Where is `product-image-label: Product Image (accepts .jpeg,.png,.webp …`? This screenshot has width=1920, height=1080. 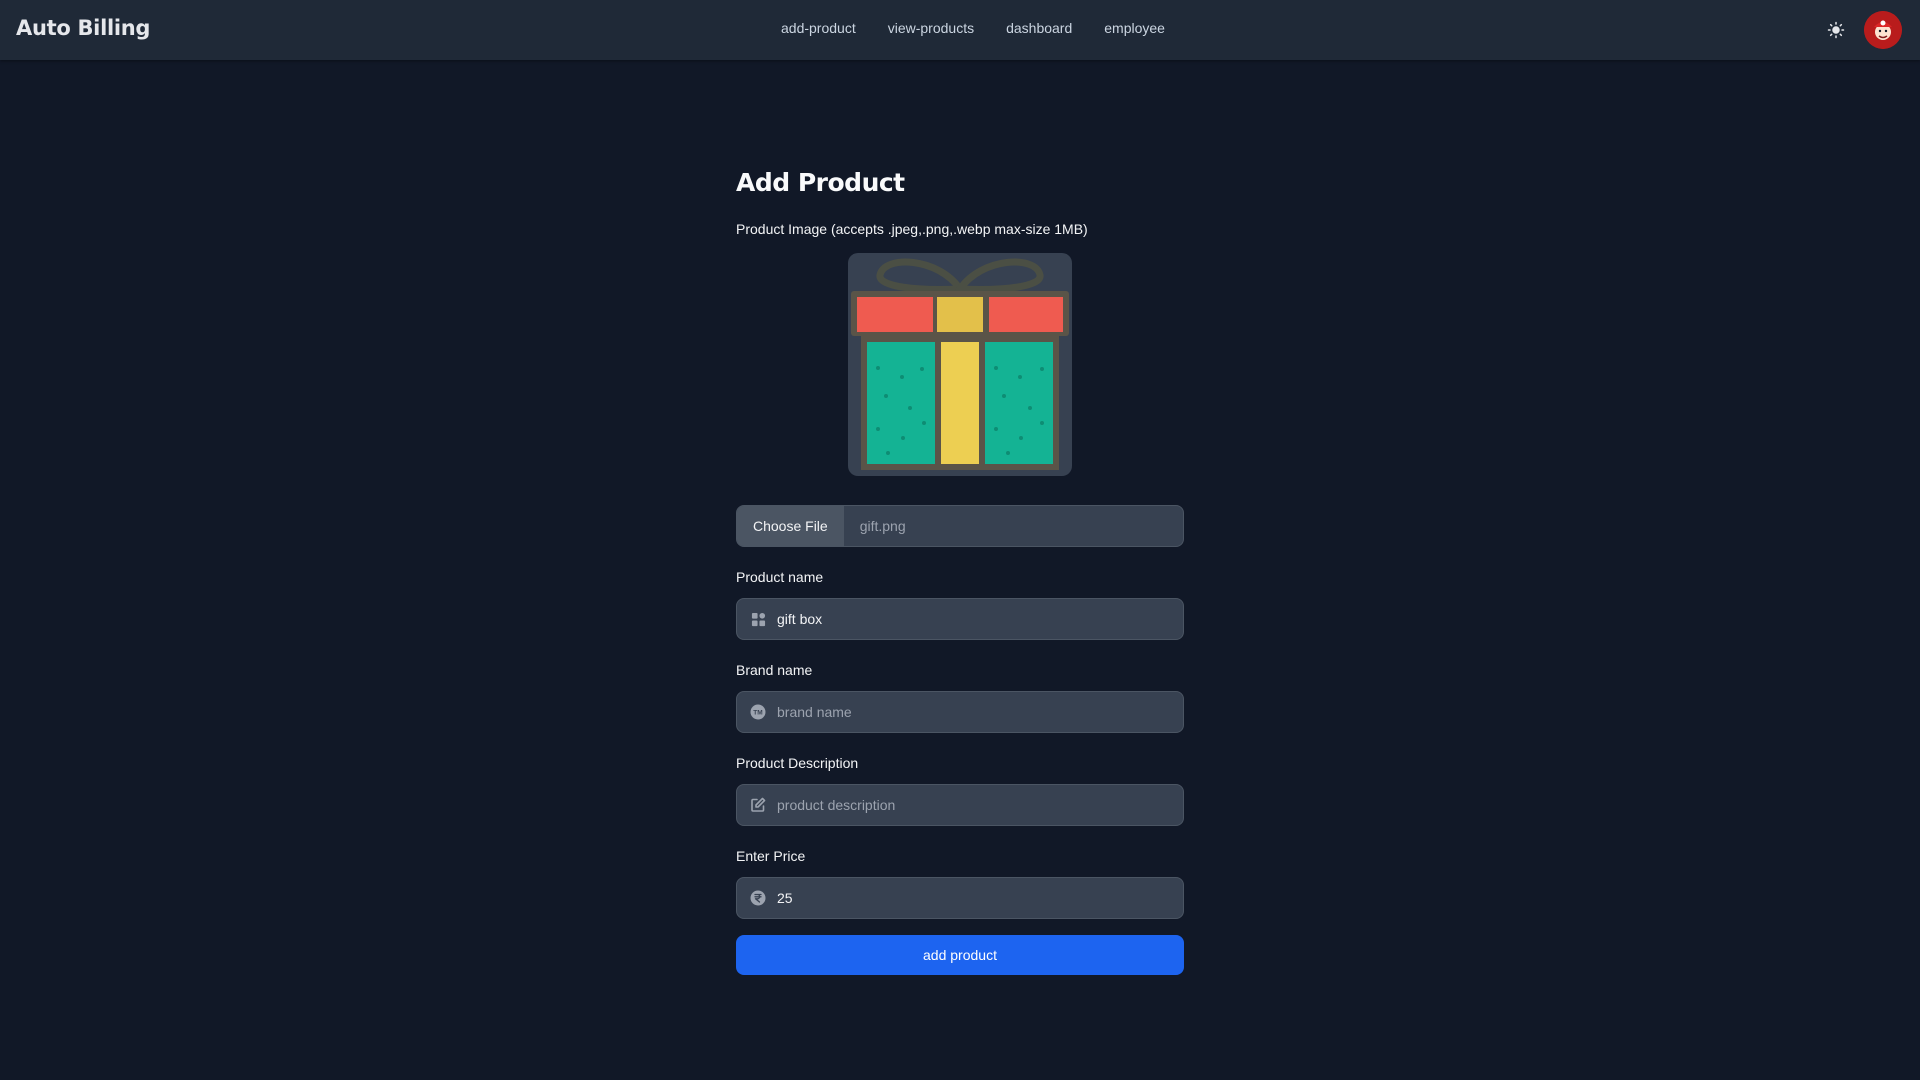 product-image-label: Product Image (accepts .jpeg,.png,.webp … is located at coordinates (912, 229).